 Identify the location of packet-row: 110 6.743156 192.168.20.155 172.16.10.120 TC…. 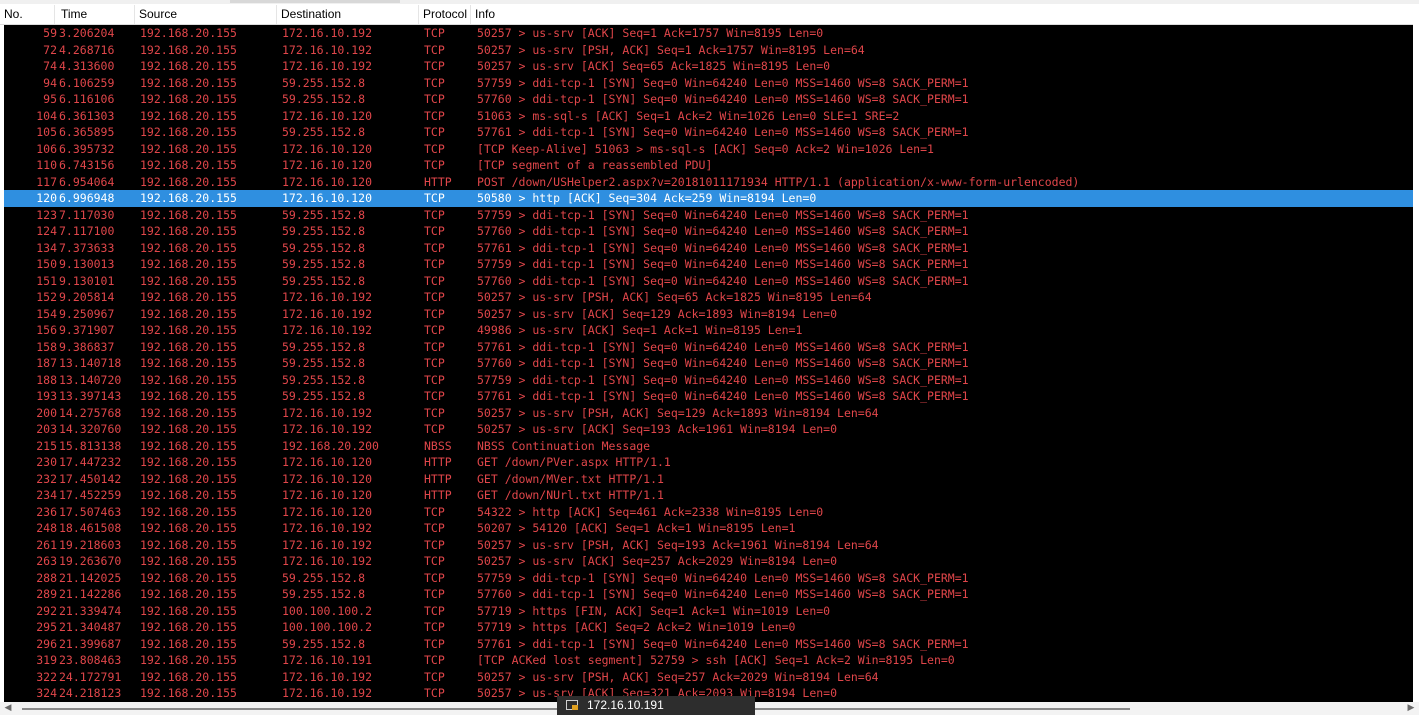
(708, 165).